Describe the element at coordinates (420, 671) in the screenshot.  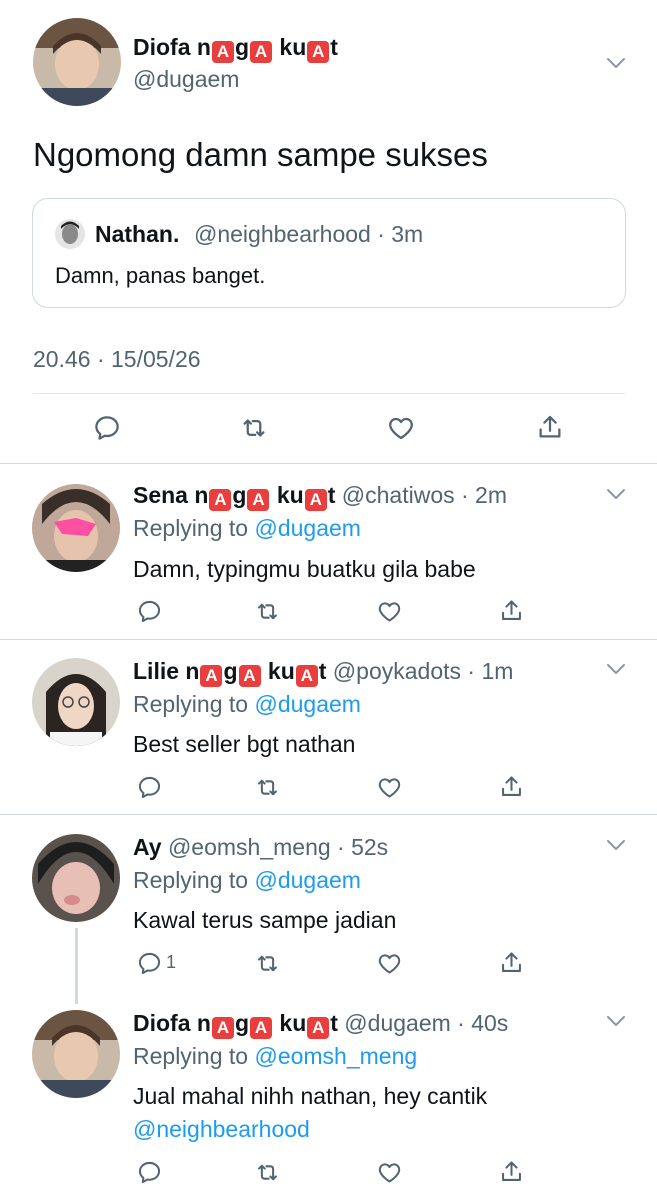
I see `reply-meta: @poykadots · 1m` at that location.